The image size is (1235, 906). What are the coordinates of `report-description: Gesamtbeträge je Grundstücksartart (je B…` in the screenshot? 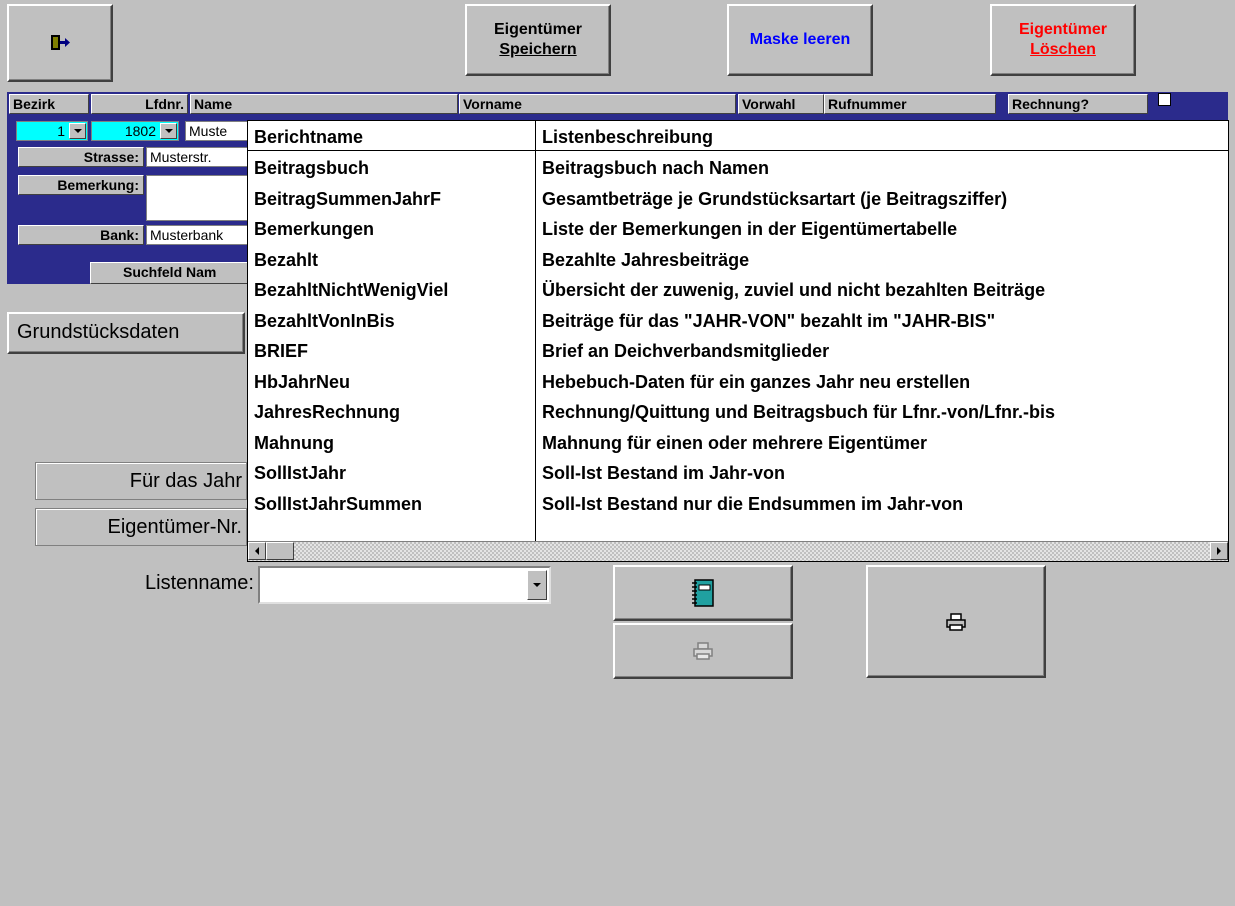 It's located at (775, 198).